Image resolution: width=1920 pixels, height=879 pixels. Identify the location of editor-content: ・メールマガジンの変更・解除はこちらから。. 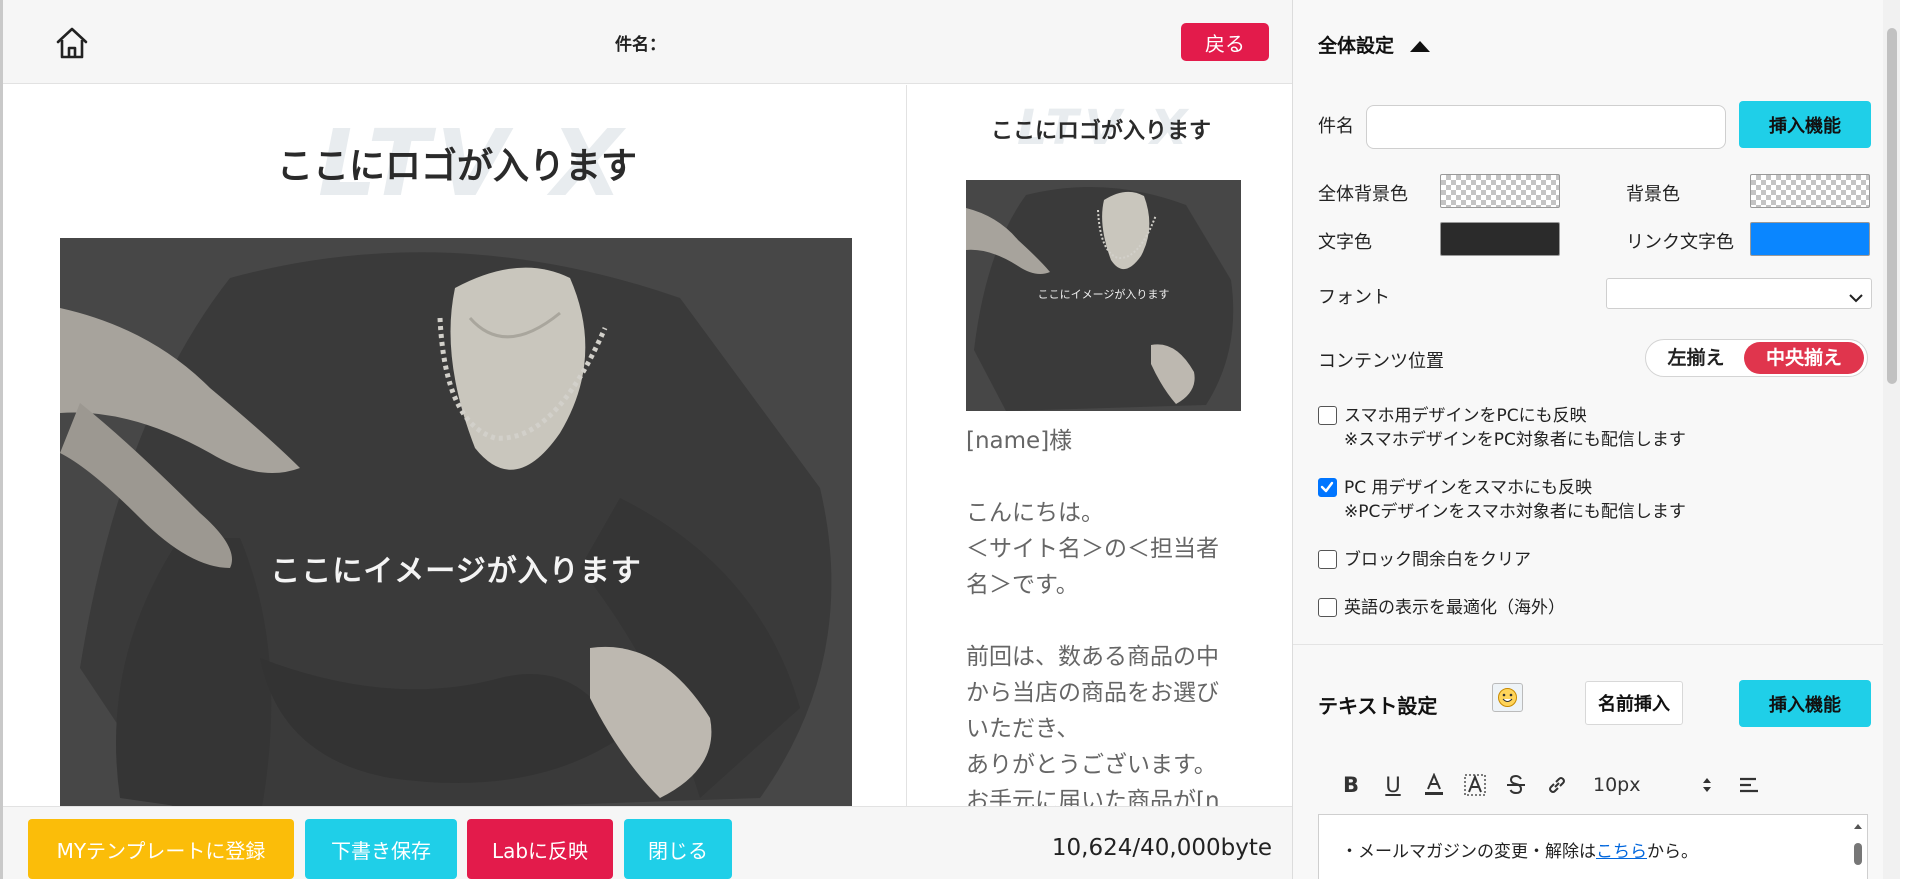
(1519, 849).